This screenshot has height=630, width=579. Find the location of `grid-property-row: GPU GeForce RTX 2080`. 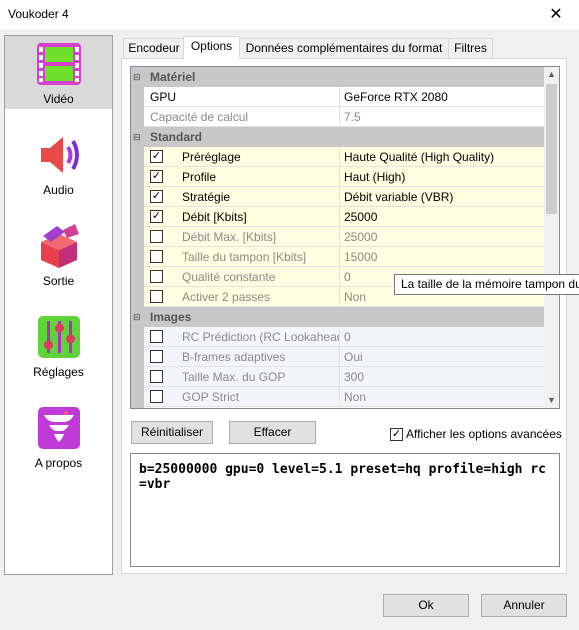

grid-property-row: GPU GeForce RTX 2080 is located at coordinates (338, 97).